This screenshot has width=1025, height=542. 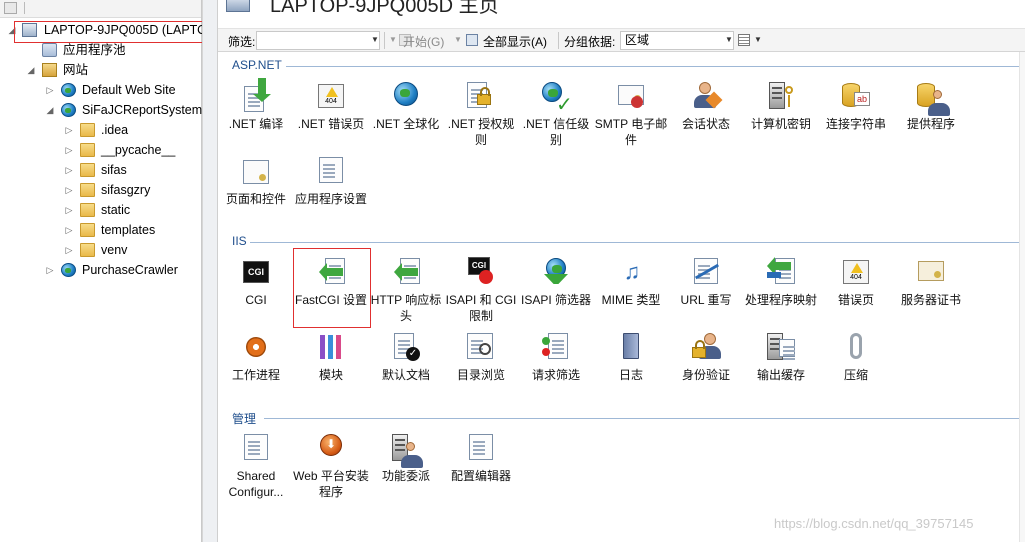 I want to click on feature-machine-key: 计算机密钥, so click(x=781, y=106).